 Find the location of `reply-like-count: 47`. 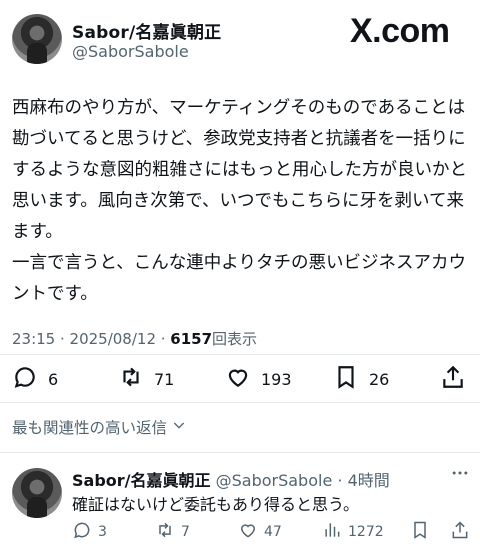

reply-like-count: 47 is located at coordinates (273, 532).